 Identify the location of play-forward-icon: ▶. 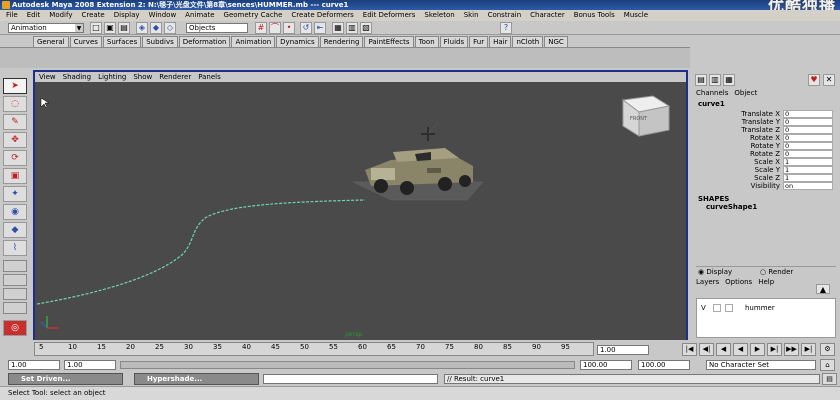
(757, 349).